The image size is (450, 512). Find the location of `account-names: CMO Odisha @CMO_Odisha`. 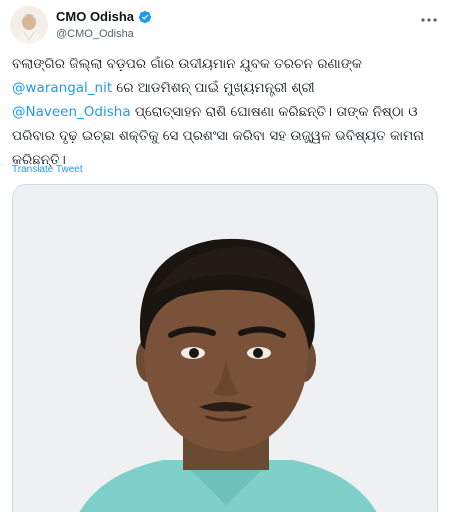

account-names: CMO Odisha @CMO_Odisha is located at coordinates (104, 24).